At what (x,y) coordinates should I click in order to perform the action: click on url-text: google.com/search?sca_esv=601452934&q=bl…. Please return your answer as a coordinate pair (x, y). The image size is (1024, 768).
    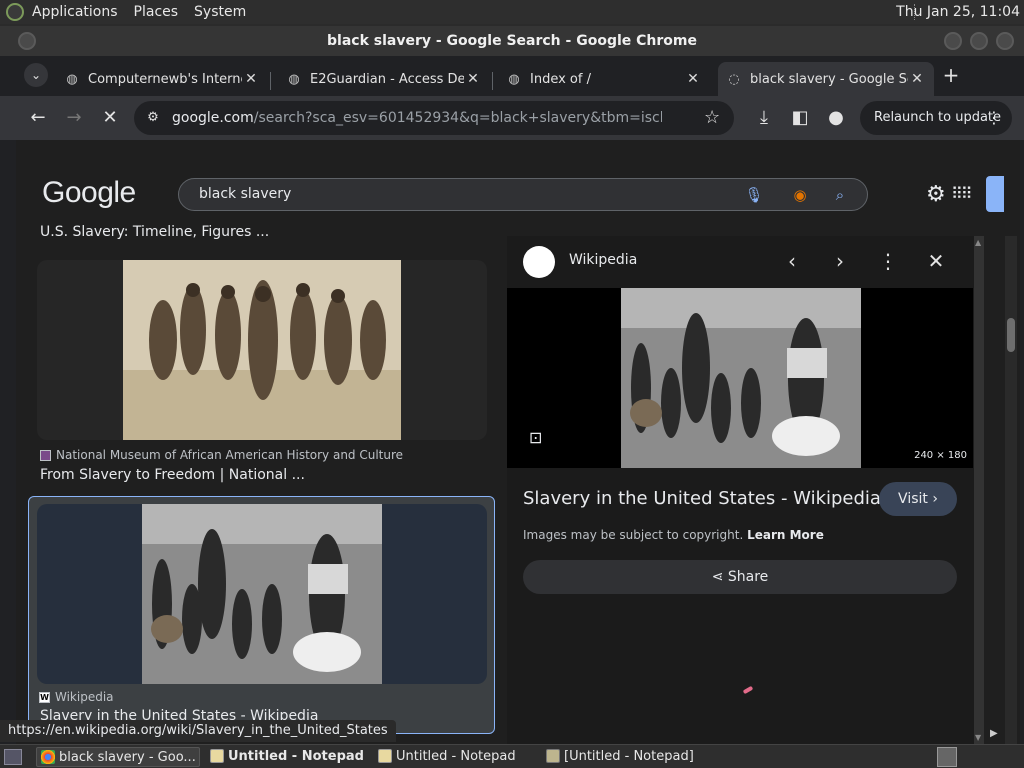
    Looking at the image, I should click on (417, 118).